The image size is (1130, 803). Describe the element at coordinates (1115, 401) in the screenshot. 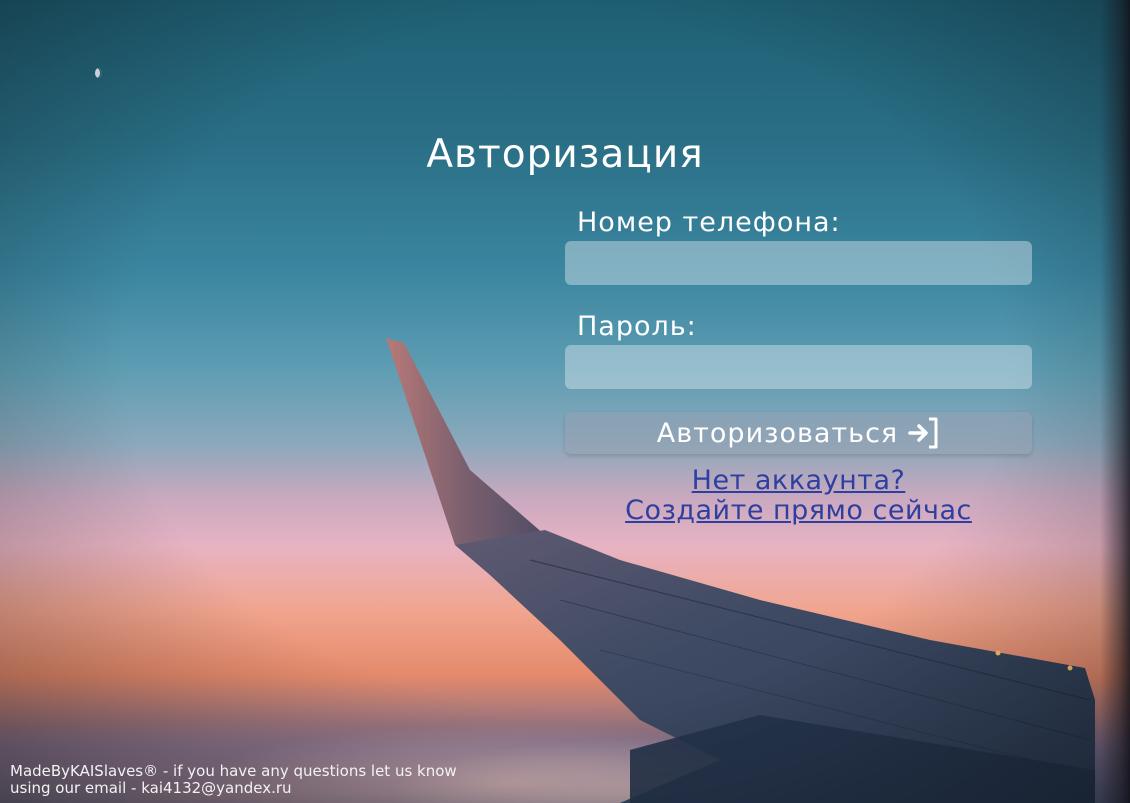

I see `window-frame-edge` at that location.